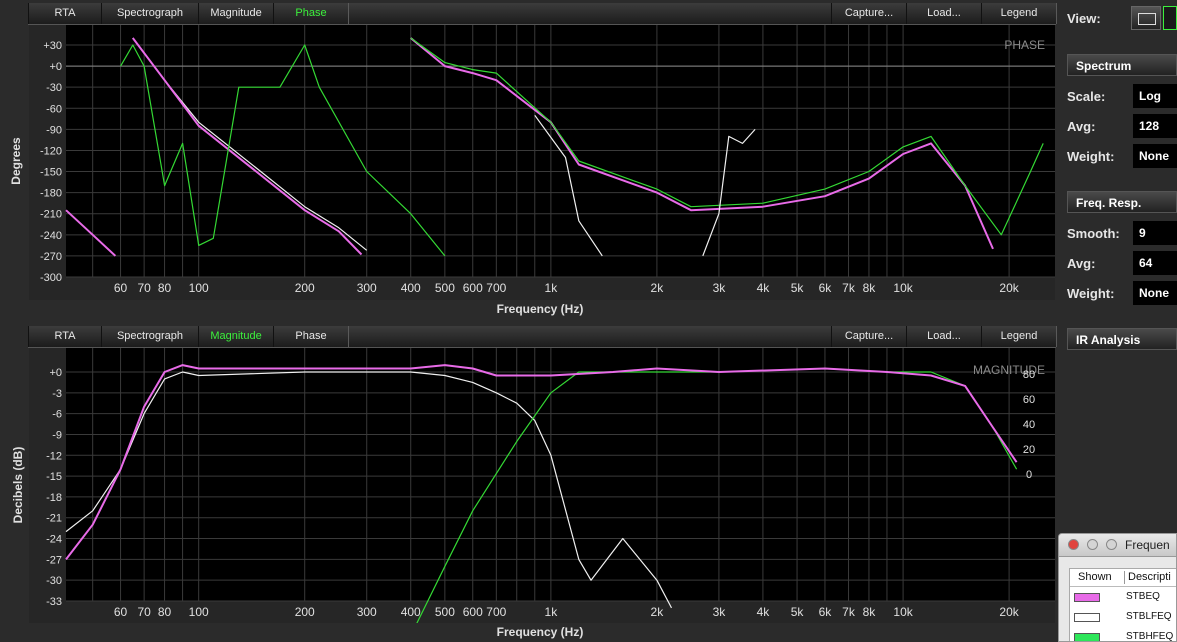 The width and height of the screenshot is (1177, 642). I want to click on col-shown: Shown, so click(1095, 577).